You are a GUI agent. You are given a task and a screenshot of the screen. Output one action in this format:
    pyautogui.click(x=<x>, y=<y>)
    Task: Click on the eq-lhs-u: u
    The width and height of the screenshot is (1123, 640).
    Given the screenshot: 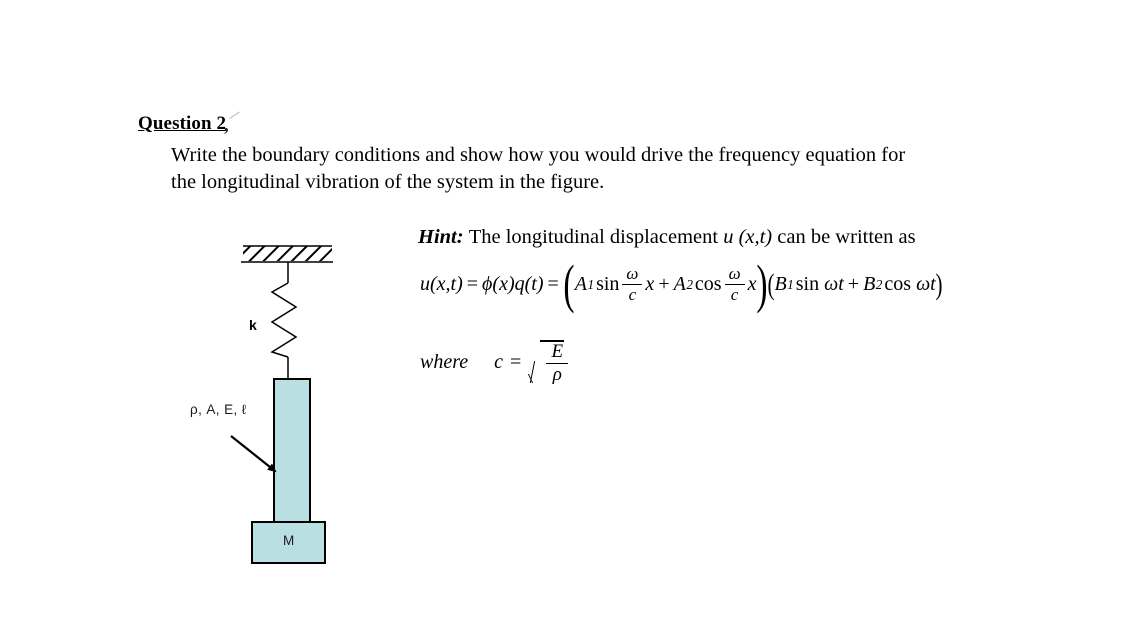 What is the action you would take?
    pyautogui.click(x=425, y=284)
    